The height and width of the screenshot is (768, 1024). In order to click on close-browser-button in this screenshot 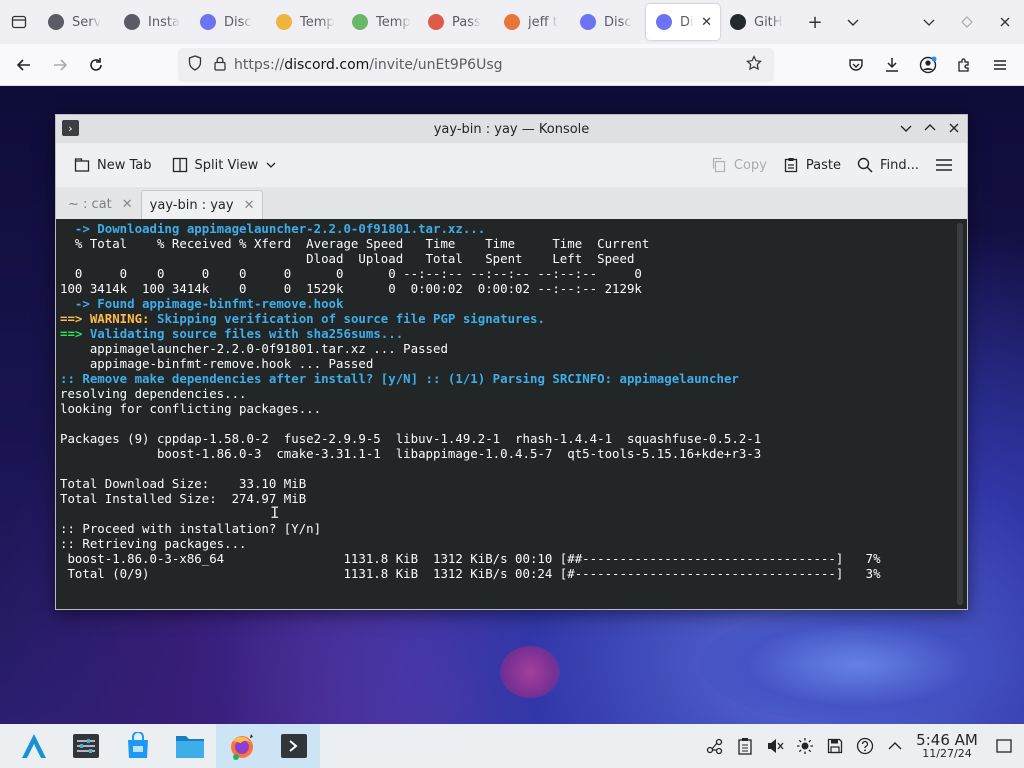, I will do `click(1005, 22)`.